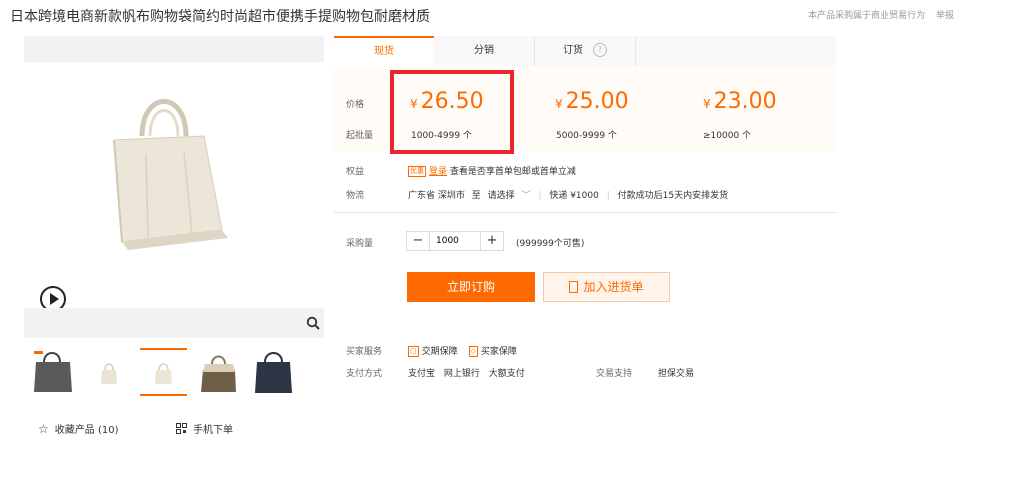 This screenshot has height=481, width=1024. Describe the element at coordinates (473, 351) in the screenshot. I see `shield-icon: ◇` at that location.